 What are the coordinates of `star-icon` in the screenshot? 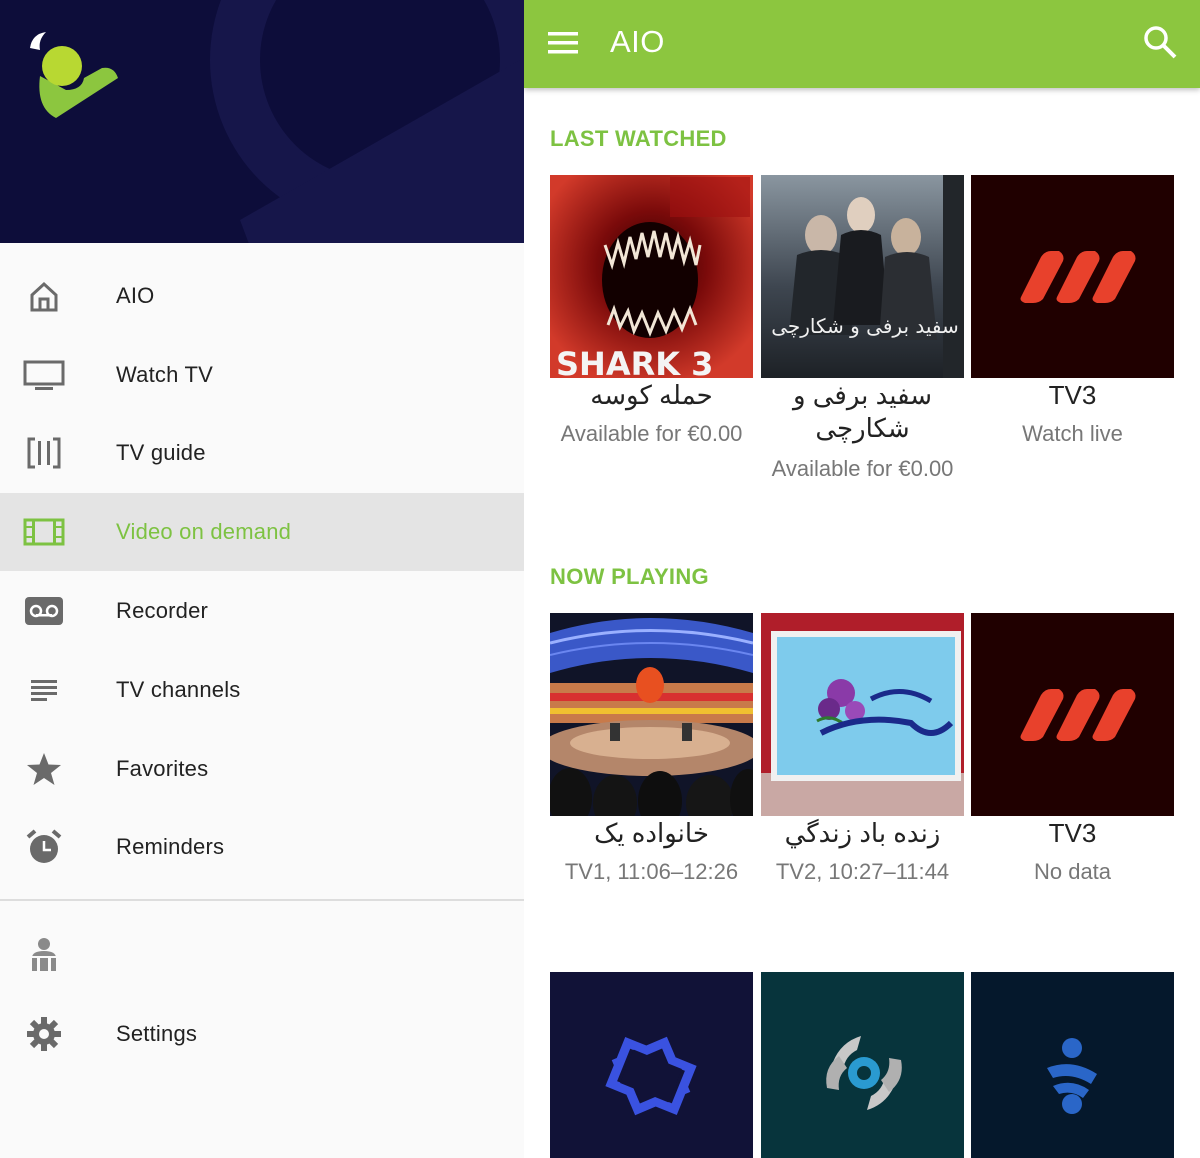 It's located at (44, 769).